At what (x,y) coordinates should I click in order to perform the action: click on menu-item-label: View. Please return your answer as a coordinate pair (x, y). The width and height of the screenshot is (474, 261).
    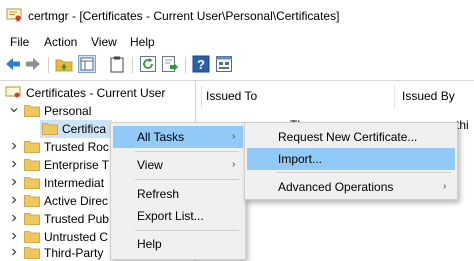
    Looking at the image, I should click on (150, 165).